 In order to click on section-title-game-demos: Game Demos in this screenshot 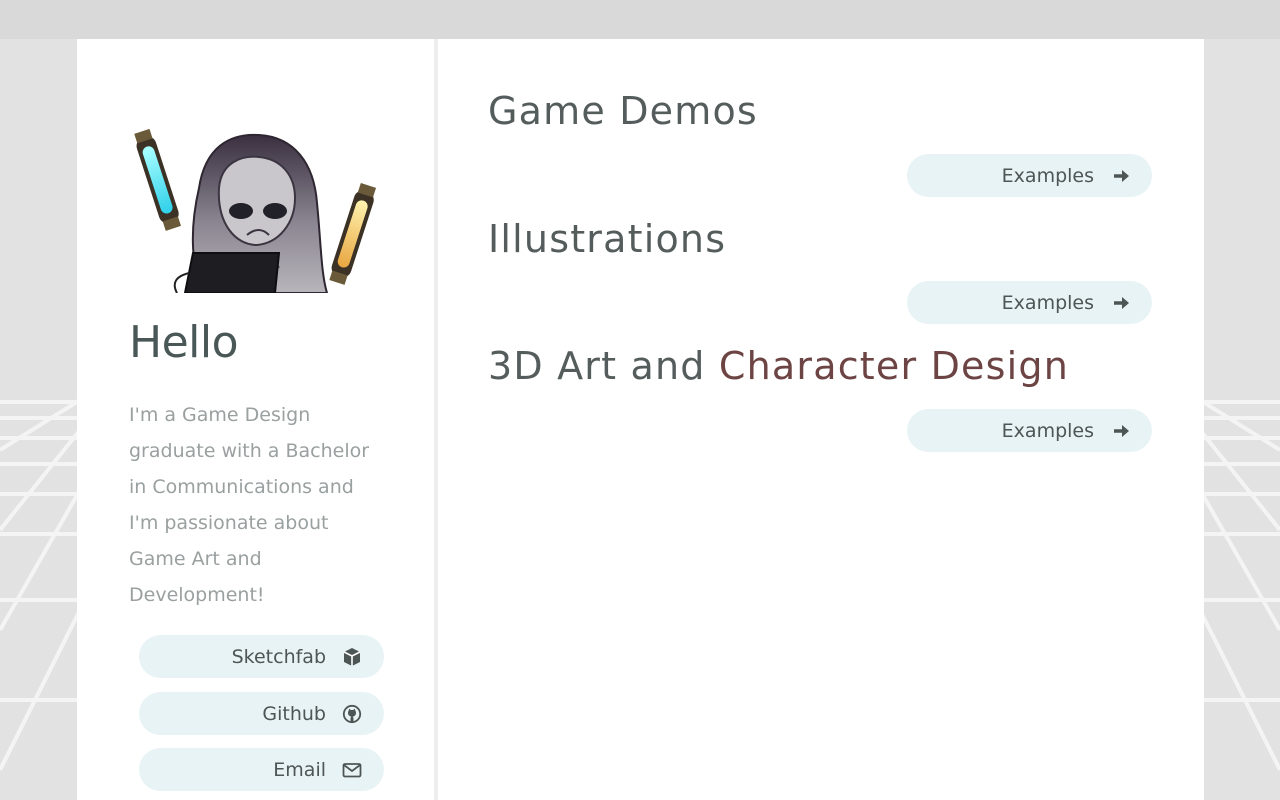, I will do `click(623, 111)`.